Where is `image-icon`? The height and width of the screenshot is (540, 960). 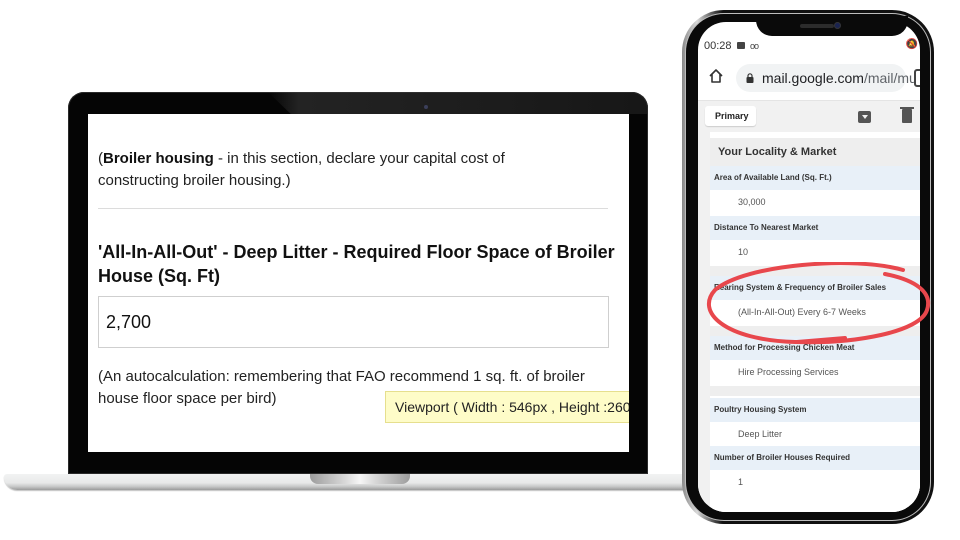
image-icon is located at coordinates (741, 45).